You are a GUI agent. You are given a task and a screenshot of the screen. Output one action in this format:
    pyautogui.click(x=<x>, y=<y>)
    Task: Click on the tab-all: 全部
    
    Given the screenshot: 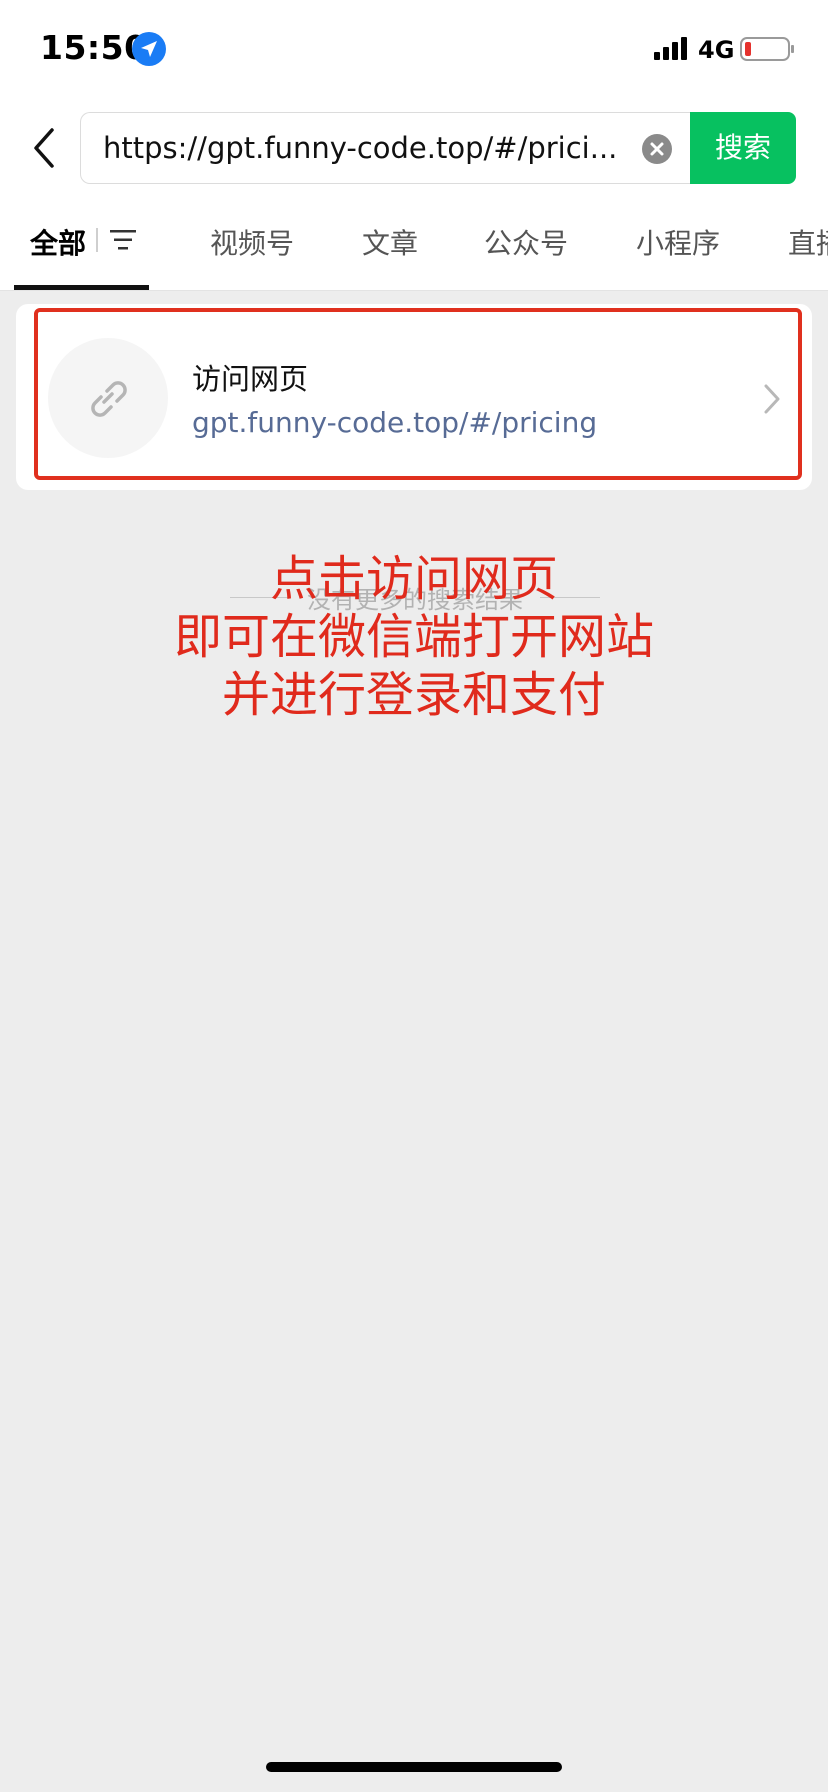 What is the action you would take?
    pyautogui.click(x=58, y=242)
    